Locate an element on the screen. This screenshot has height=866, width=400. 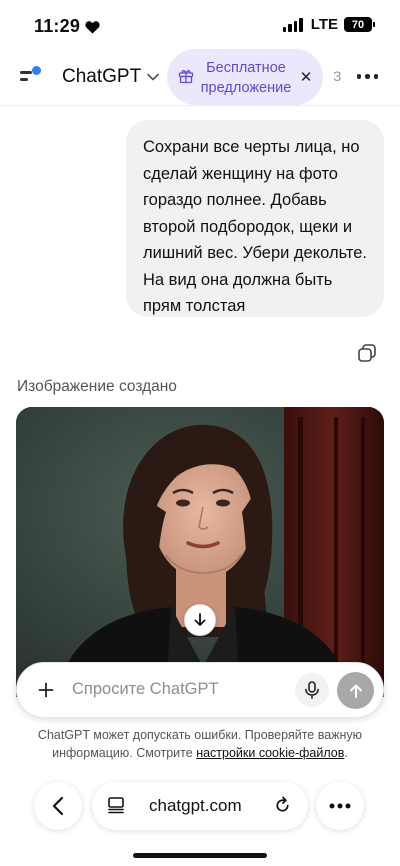
chevron-left-icon is located at coordinates (58, 806).